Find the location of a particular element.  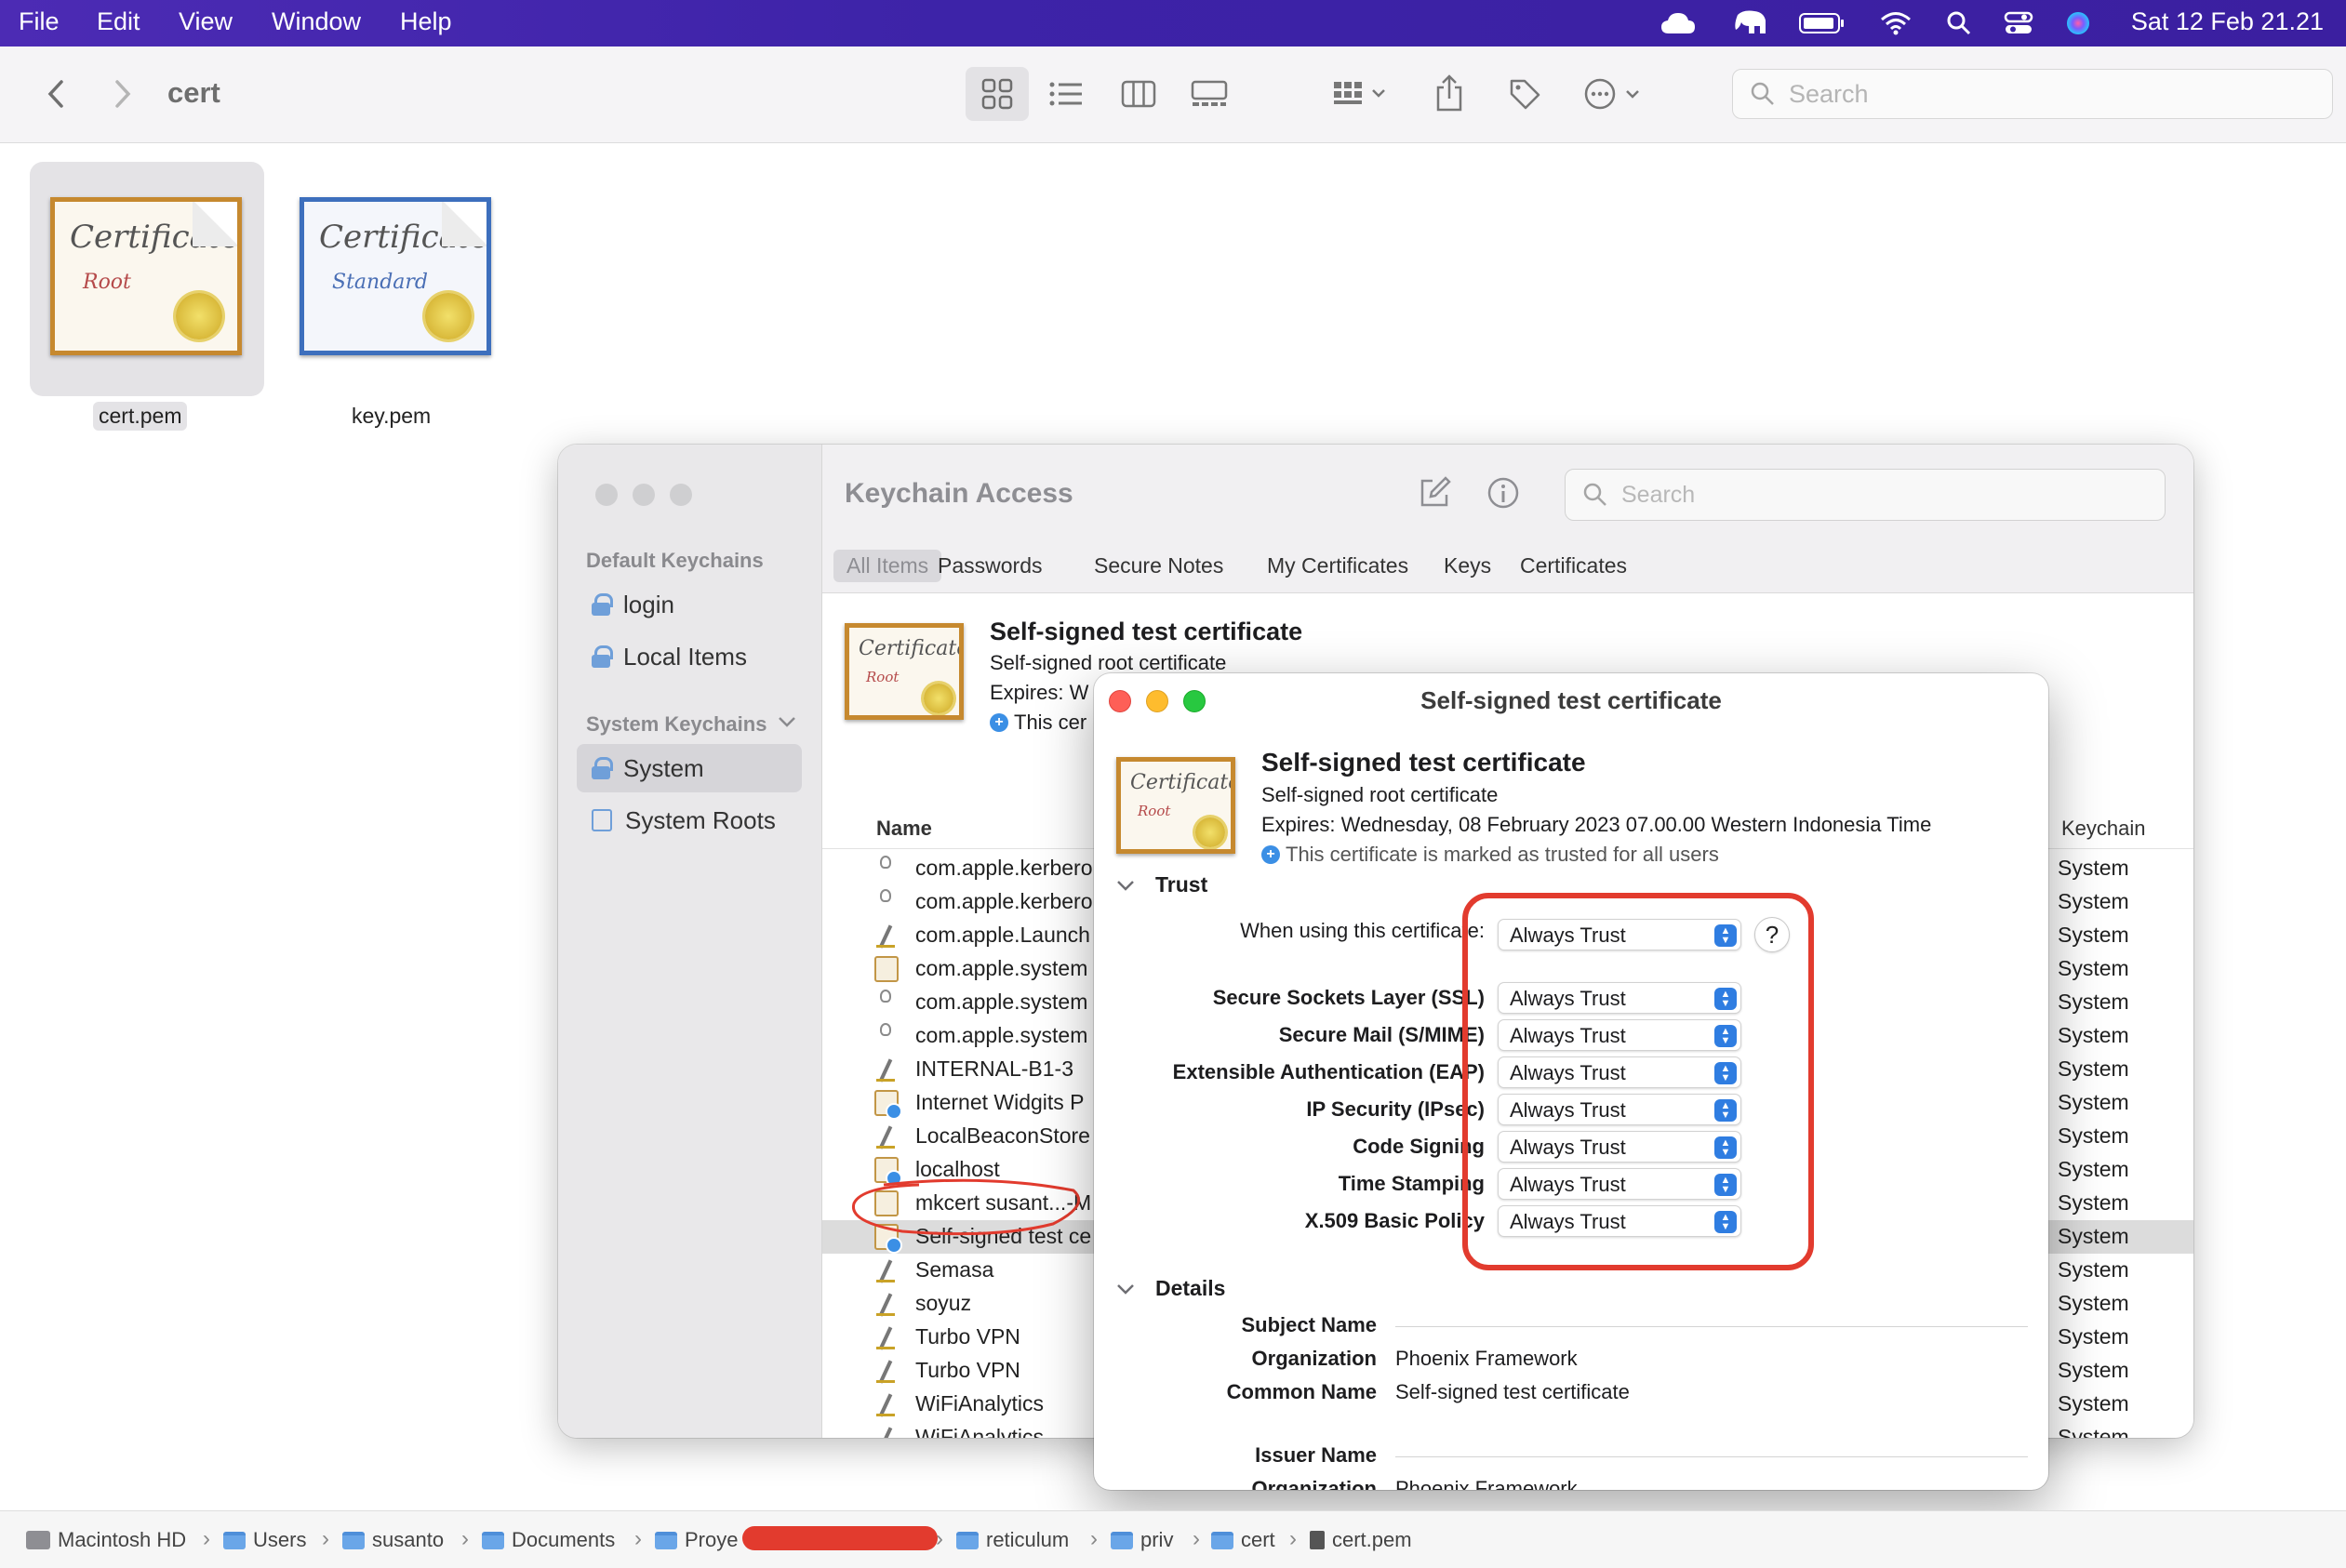

tab-my-certificates: My Certificates is located at coordinates (1338, 566).